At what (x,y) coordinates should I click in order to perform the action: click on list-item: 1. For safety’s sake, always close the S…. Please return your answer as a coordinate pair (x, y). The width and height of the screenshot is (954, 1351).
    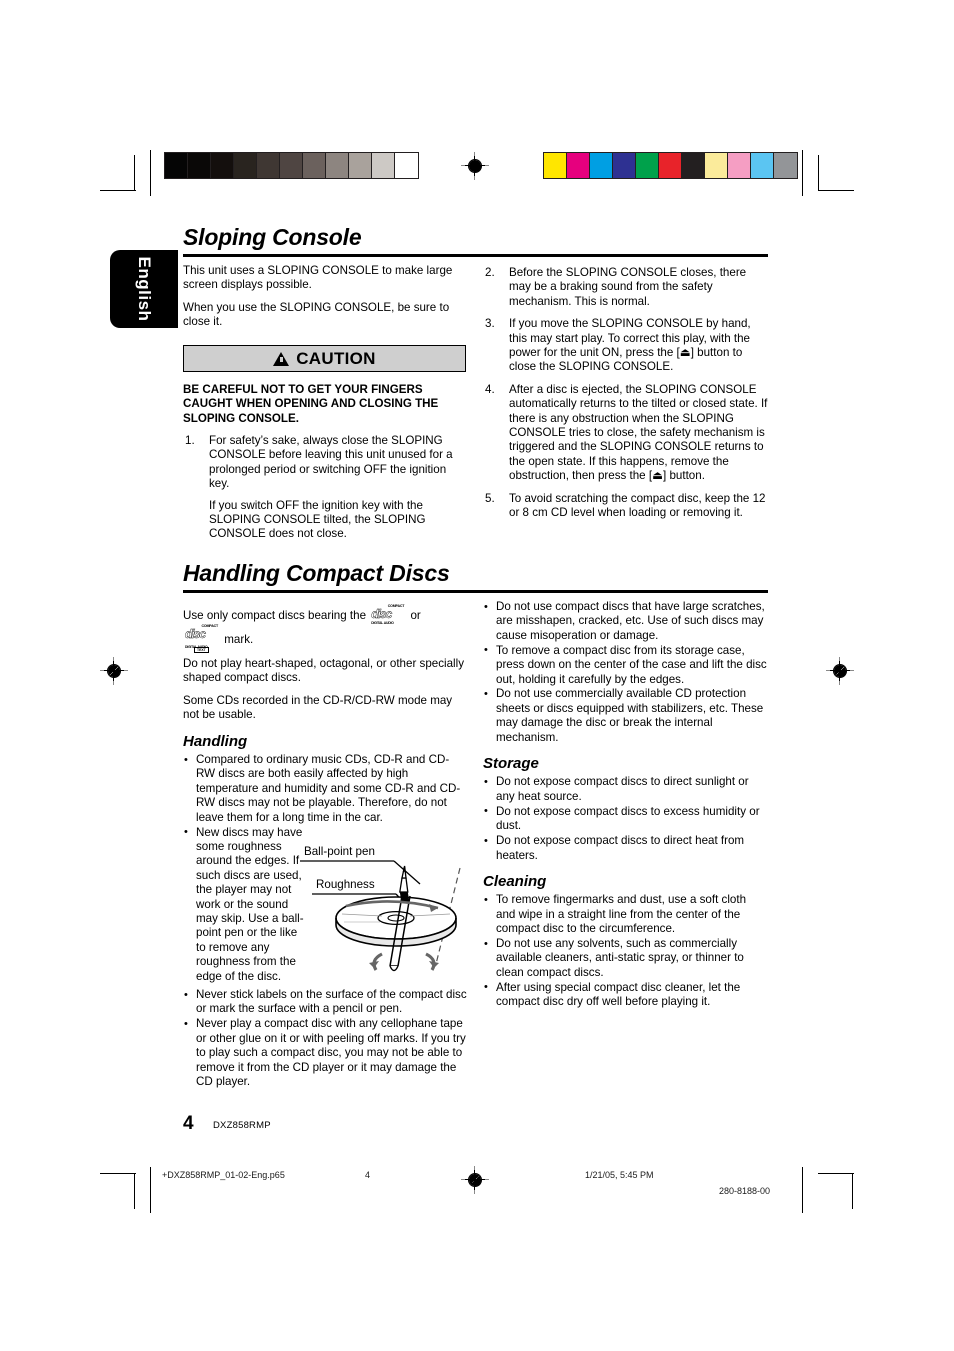
    Looking at the image, I should click on (325, 488).